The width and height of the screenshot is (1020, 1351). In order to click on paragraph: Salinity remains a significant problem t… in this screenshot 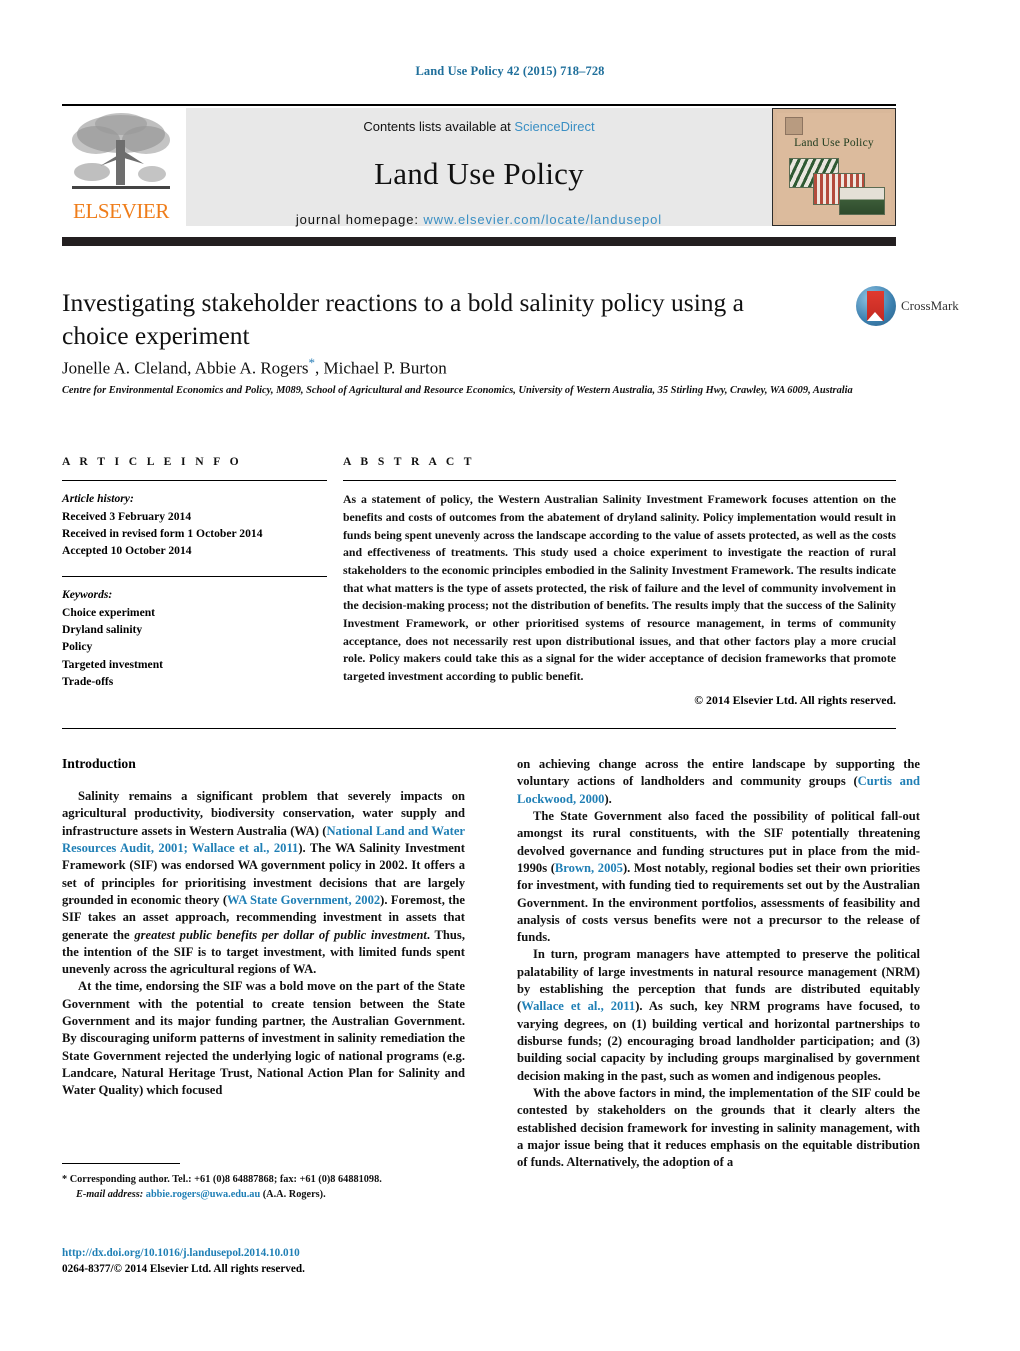, I will do `click(263, 883)`.